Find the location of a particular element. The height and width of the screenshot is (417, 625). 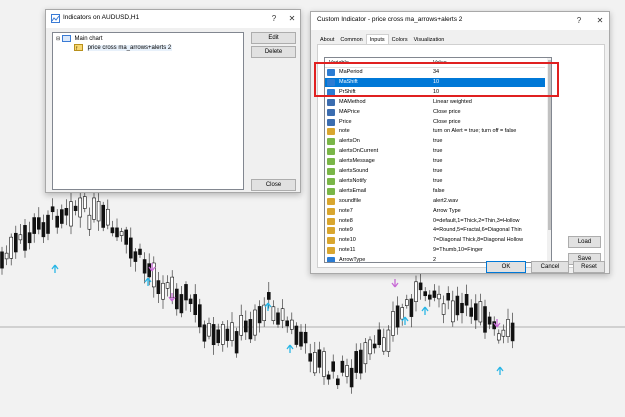

table-row: alertsOnCurrent true is located at coordinates (435, 151).